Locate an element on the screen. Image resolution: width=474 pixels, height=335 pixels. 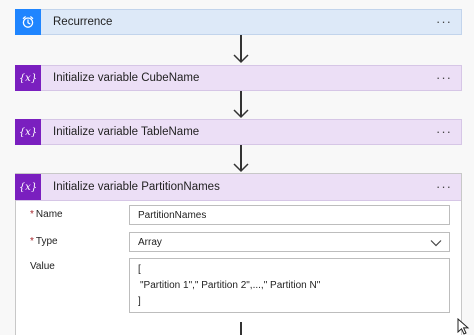
recurrence-title: Recurrence is located at coordinates (83, 22).